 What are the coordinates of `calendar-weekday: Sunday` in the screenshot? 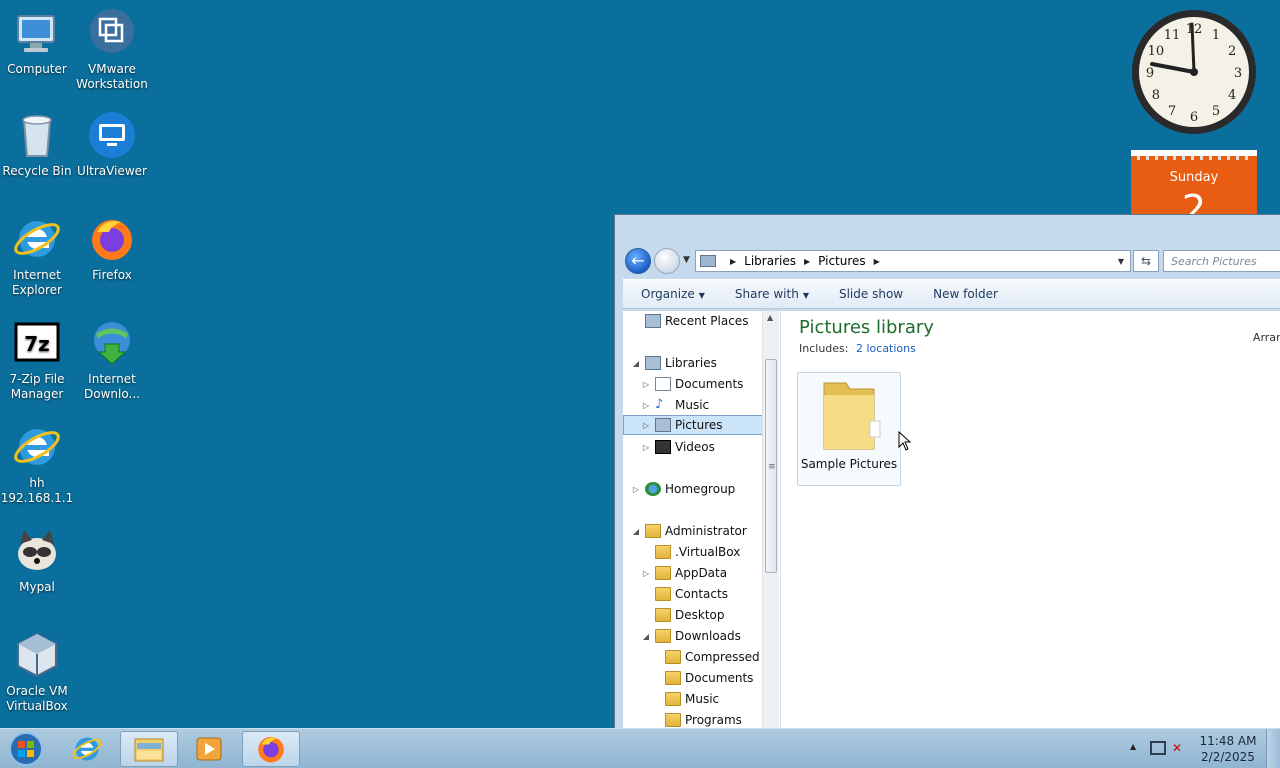 It's located at (1194, 177).